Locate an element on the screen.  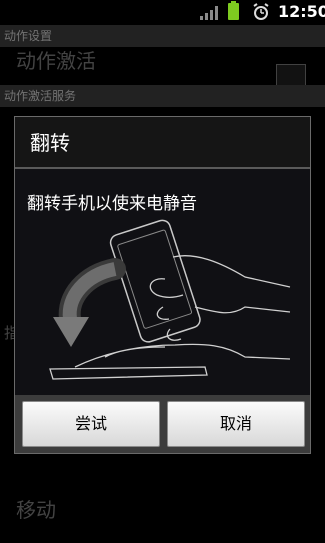
dialog-button-bar: 尝试 取消 is located at coordinates (162, 424).